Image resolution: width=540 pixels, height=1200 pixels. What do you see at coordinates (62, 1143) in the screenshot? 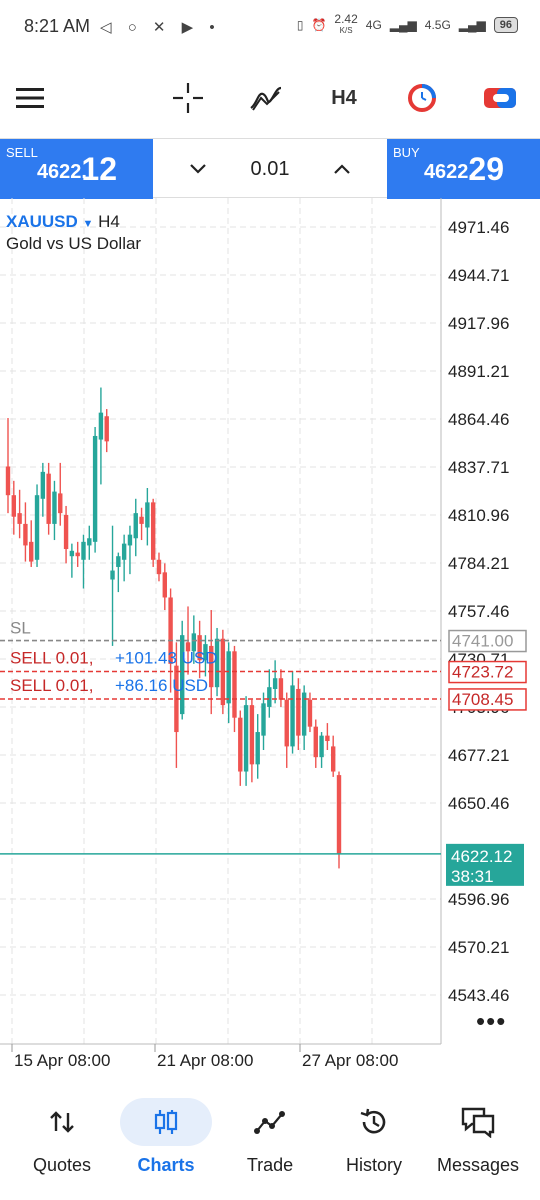
I see `nav-quotes: Quotes` at bounding box center [62, 1143].